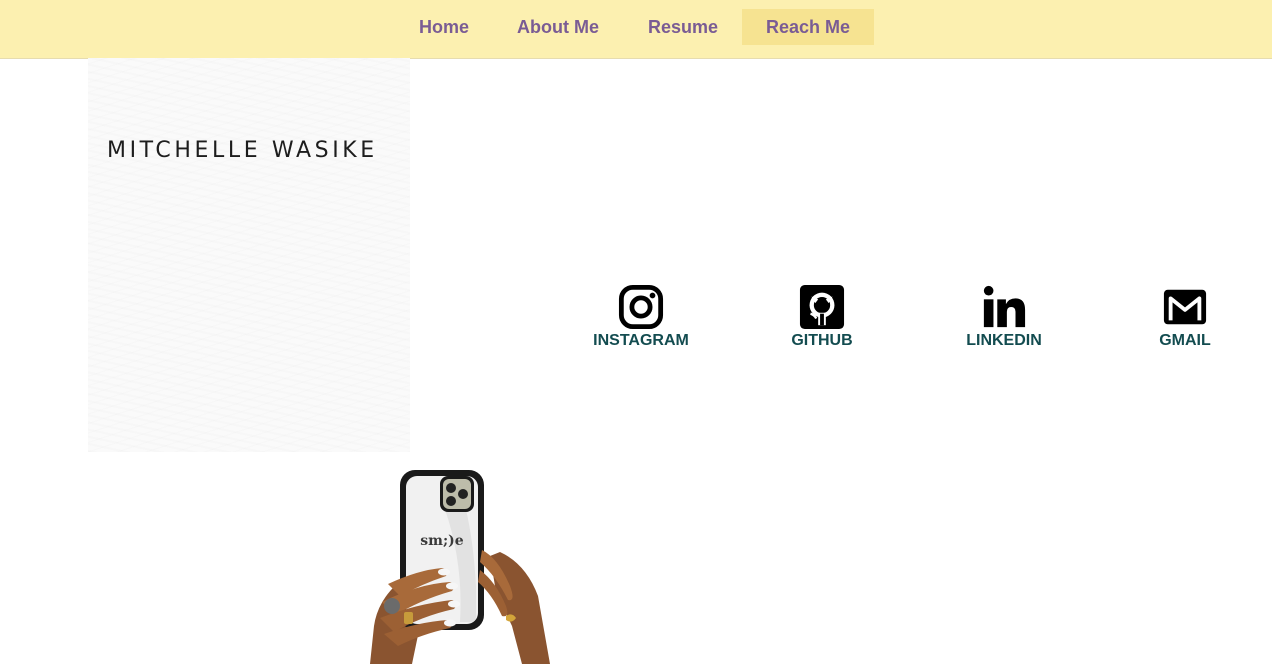  Describe the element at coordinates (558, 27) in the screenshot. I see `nav-link-about-me: About Me` at that location.